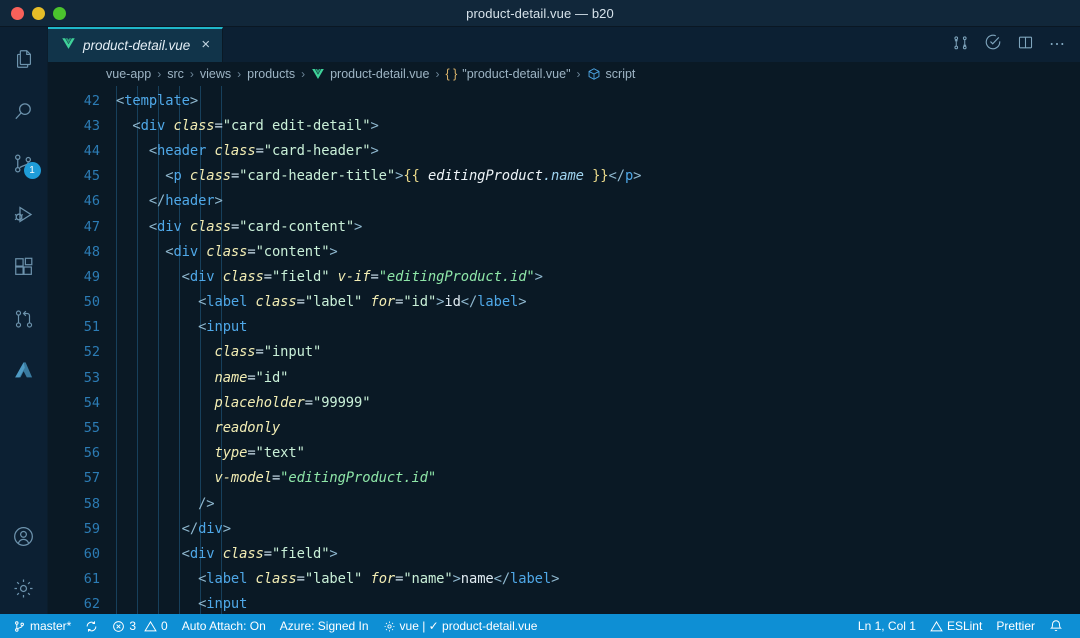 This screenshot has height=638, width=1080. Describe the element at coordinates (324, 626) in the screenshot. I see `status-azure-account: Azure: Signed In` at that location.